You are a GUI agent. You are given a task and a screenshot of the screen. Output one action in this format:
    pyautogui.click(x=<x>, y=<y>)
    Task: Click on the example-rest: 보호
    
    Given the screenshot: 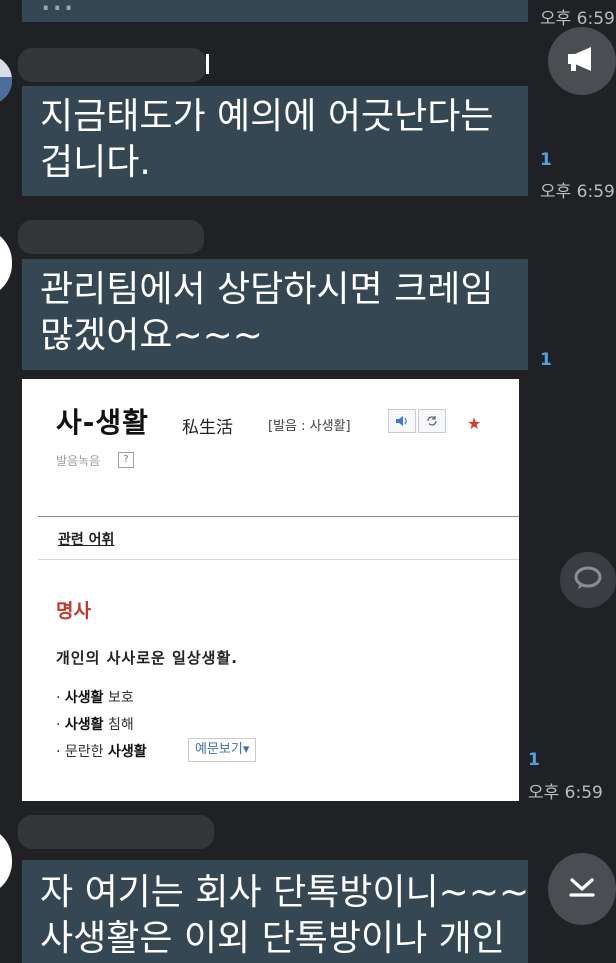 What is the action you would take?
    pyautogui.click(x=118, y=698)
    